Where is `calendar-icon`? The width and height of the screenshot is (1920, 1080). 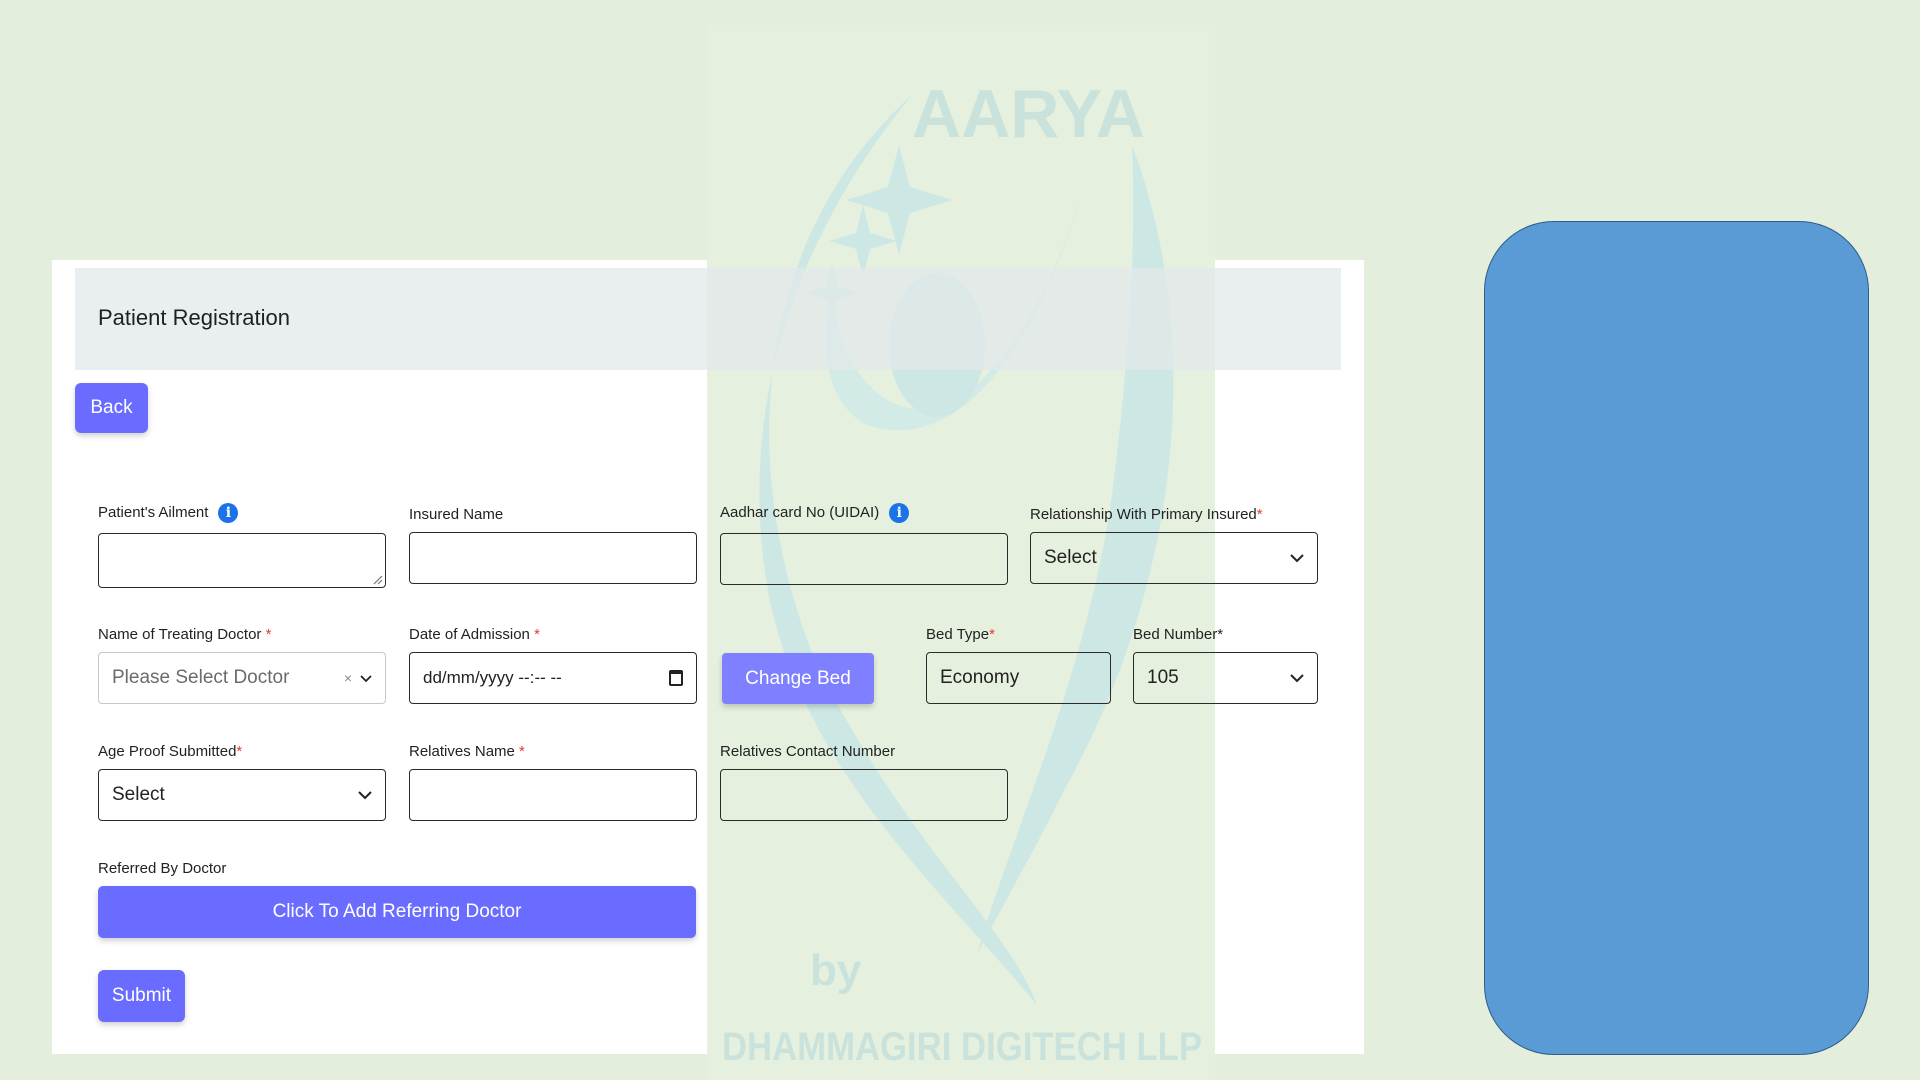 calendar-icon is located at coordinates (676, 678).